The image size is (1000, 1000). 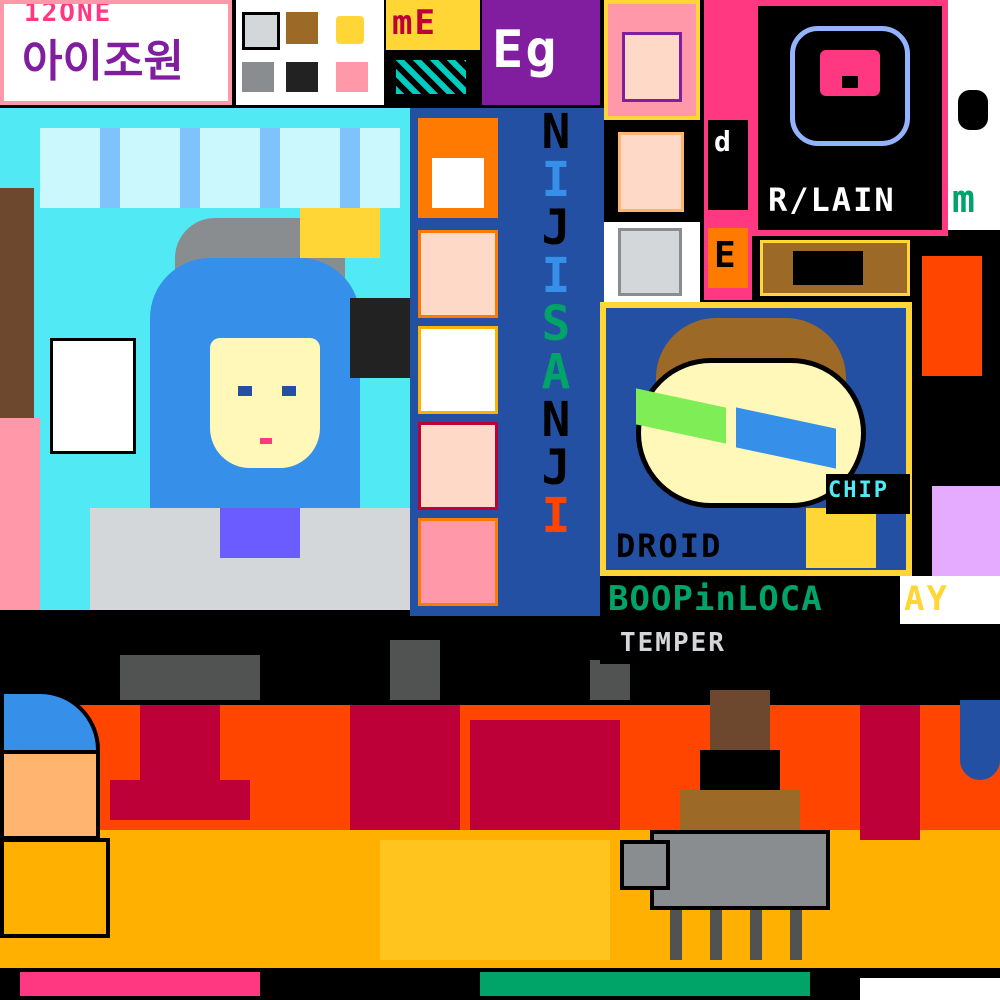 I want to click on church-shape, so click(x=405, y=765).